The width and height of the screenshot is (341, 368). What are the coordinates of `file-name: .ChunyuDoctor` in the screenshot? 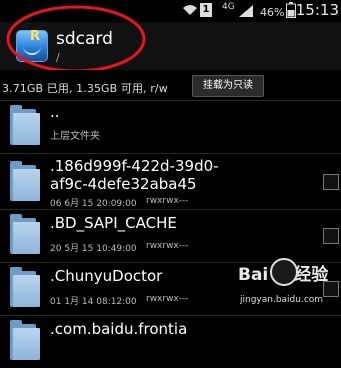 It's located at (106, 276).